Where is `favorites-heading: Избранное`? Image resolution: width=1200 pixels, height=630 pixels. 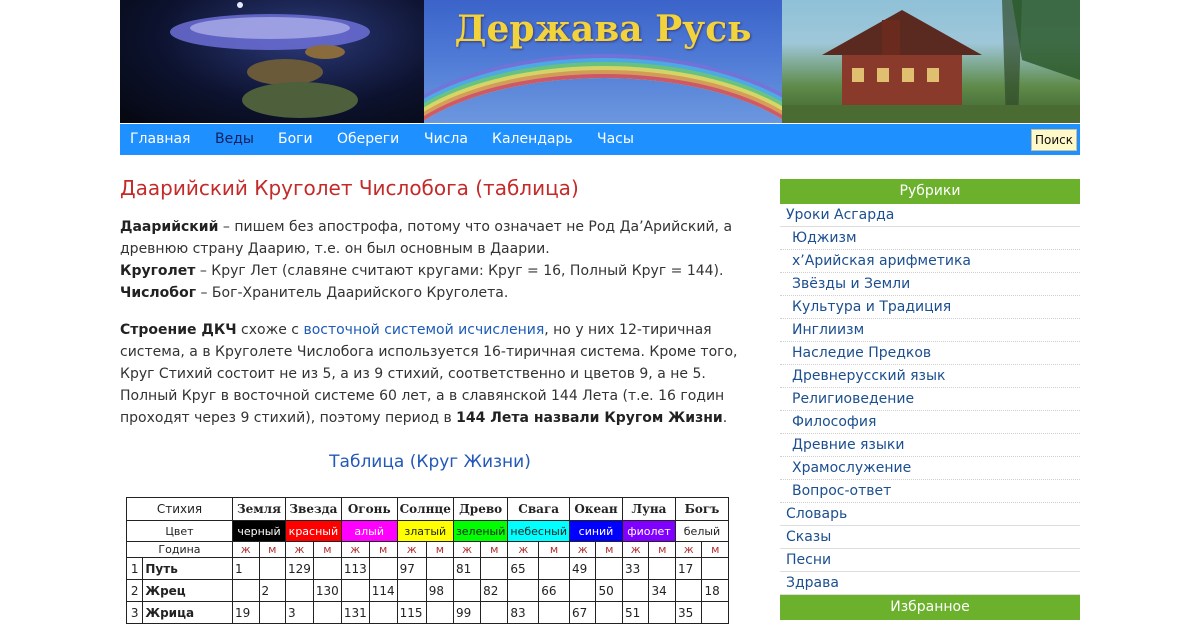
favorites-heading: Избранное is located at coordinates (930, 607).